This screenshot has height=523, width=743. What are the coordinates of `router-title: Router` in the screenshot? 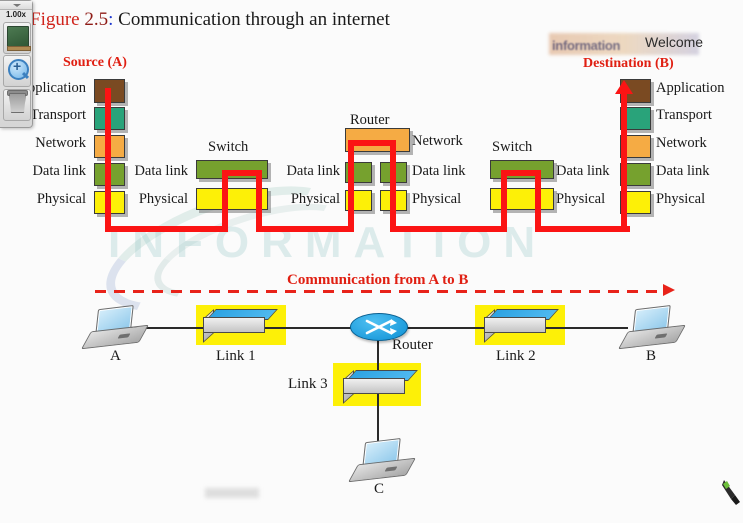 It's located at (370, 120).